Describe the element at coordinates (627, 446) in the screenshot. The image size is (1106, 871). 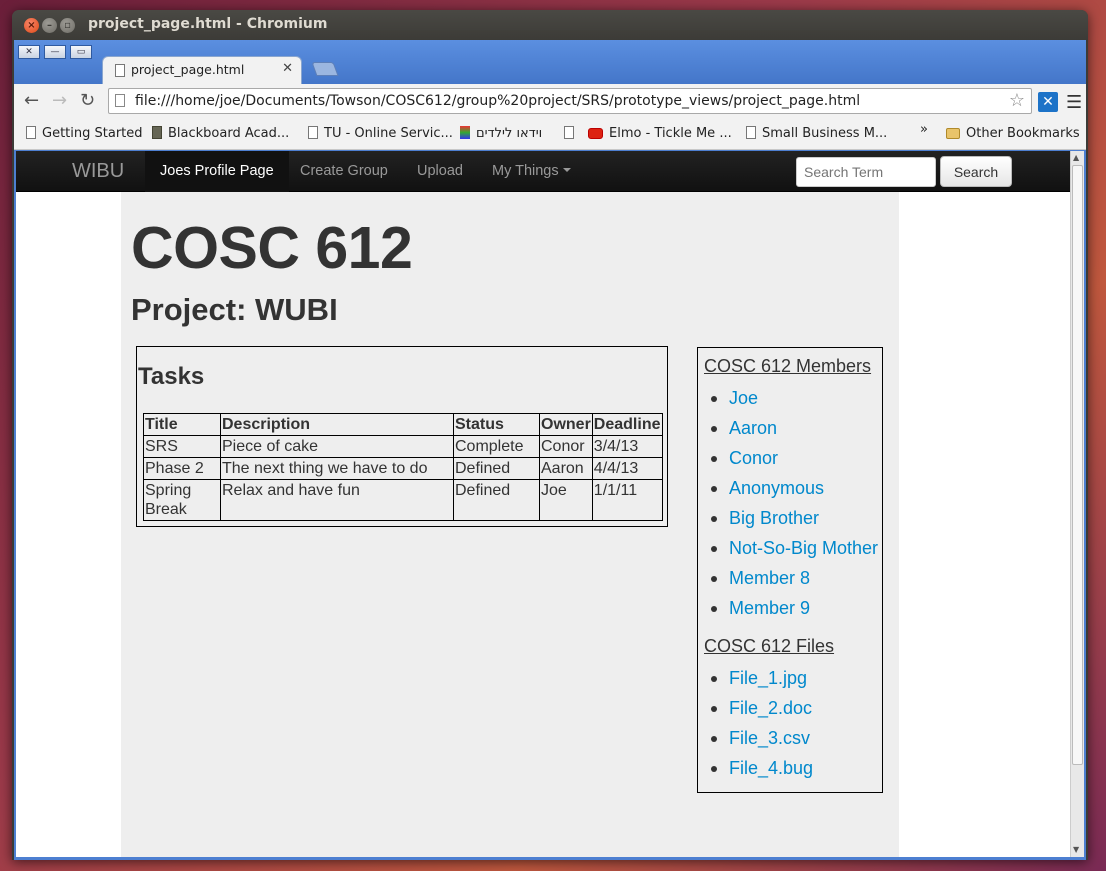
I see `table-cell: 3/4/13` at that location.